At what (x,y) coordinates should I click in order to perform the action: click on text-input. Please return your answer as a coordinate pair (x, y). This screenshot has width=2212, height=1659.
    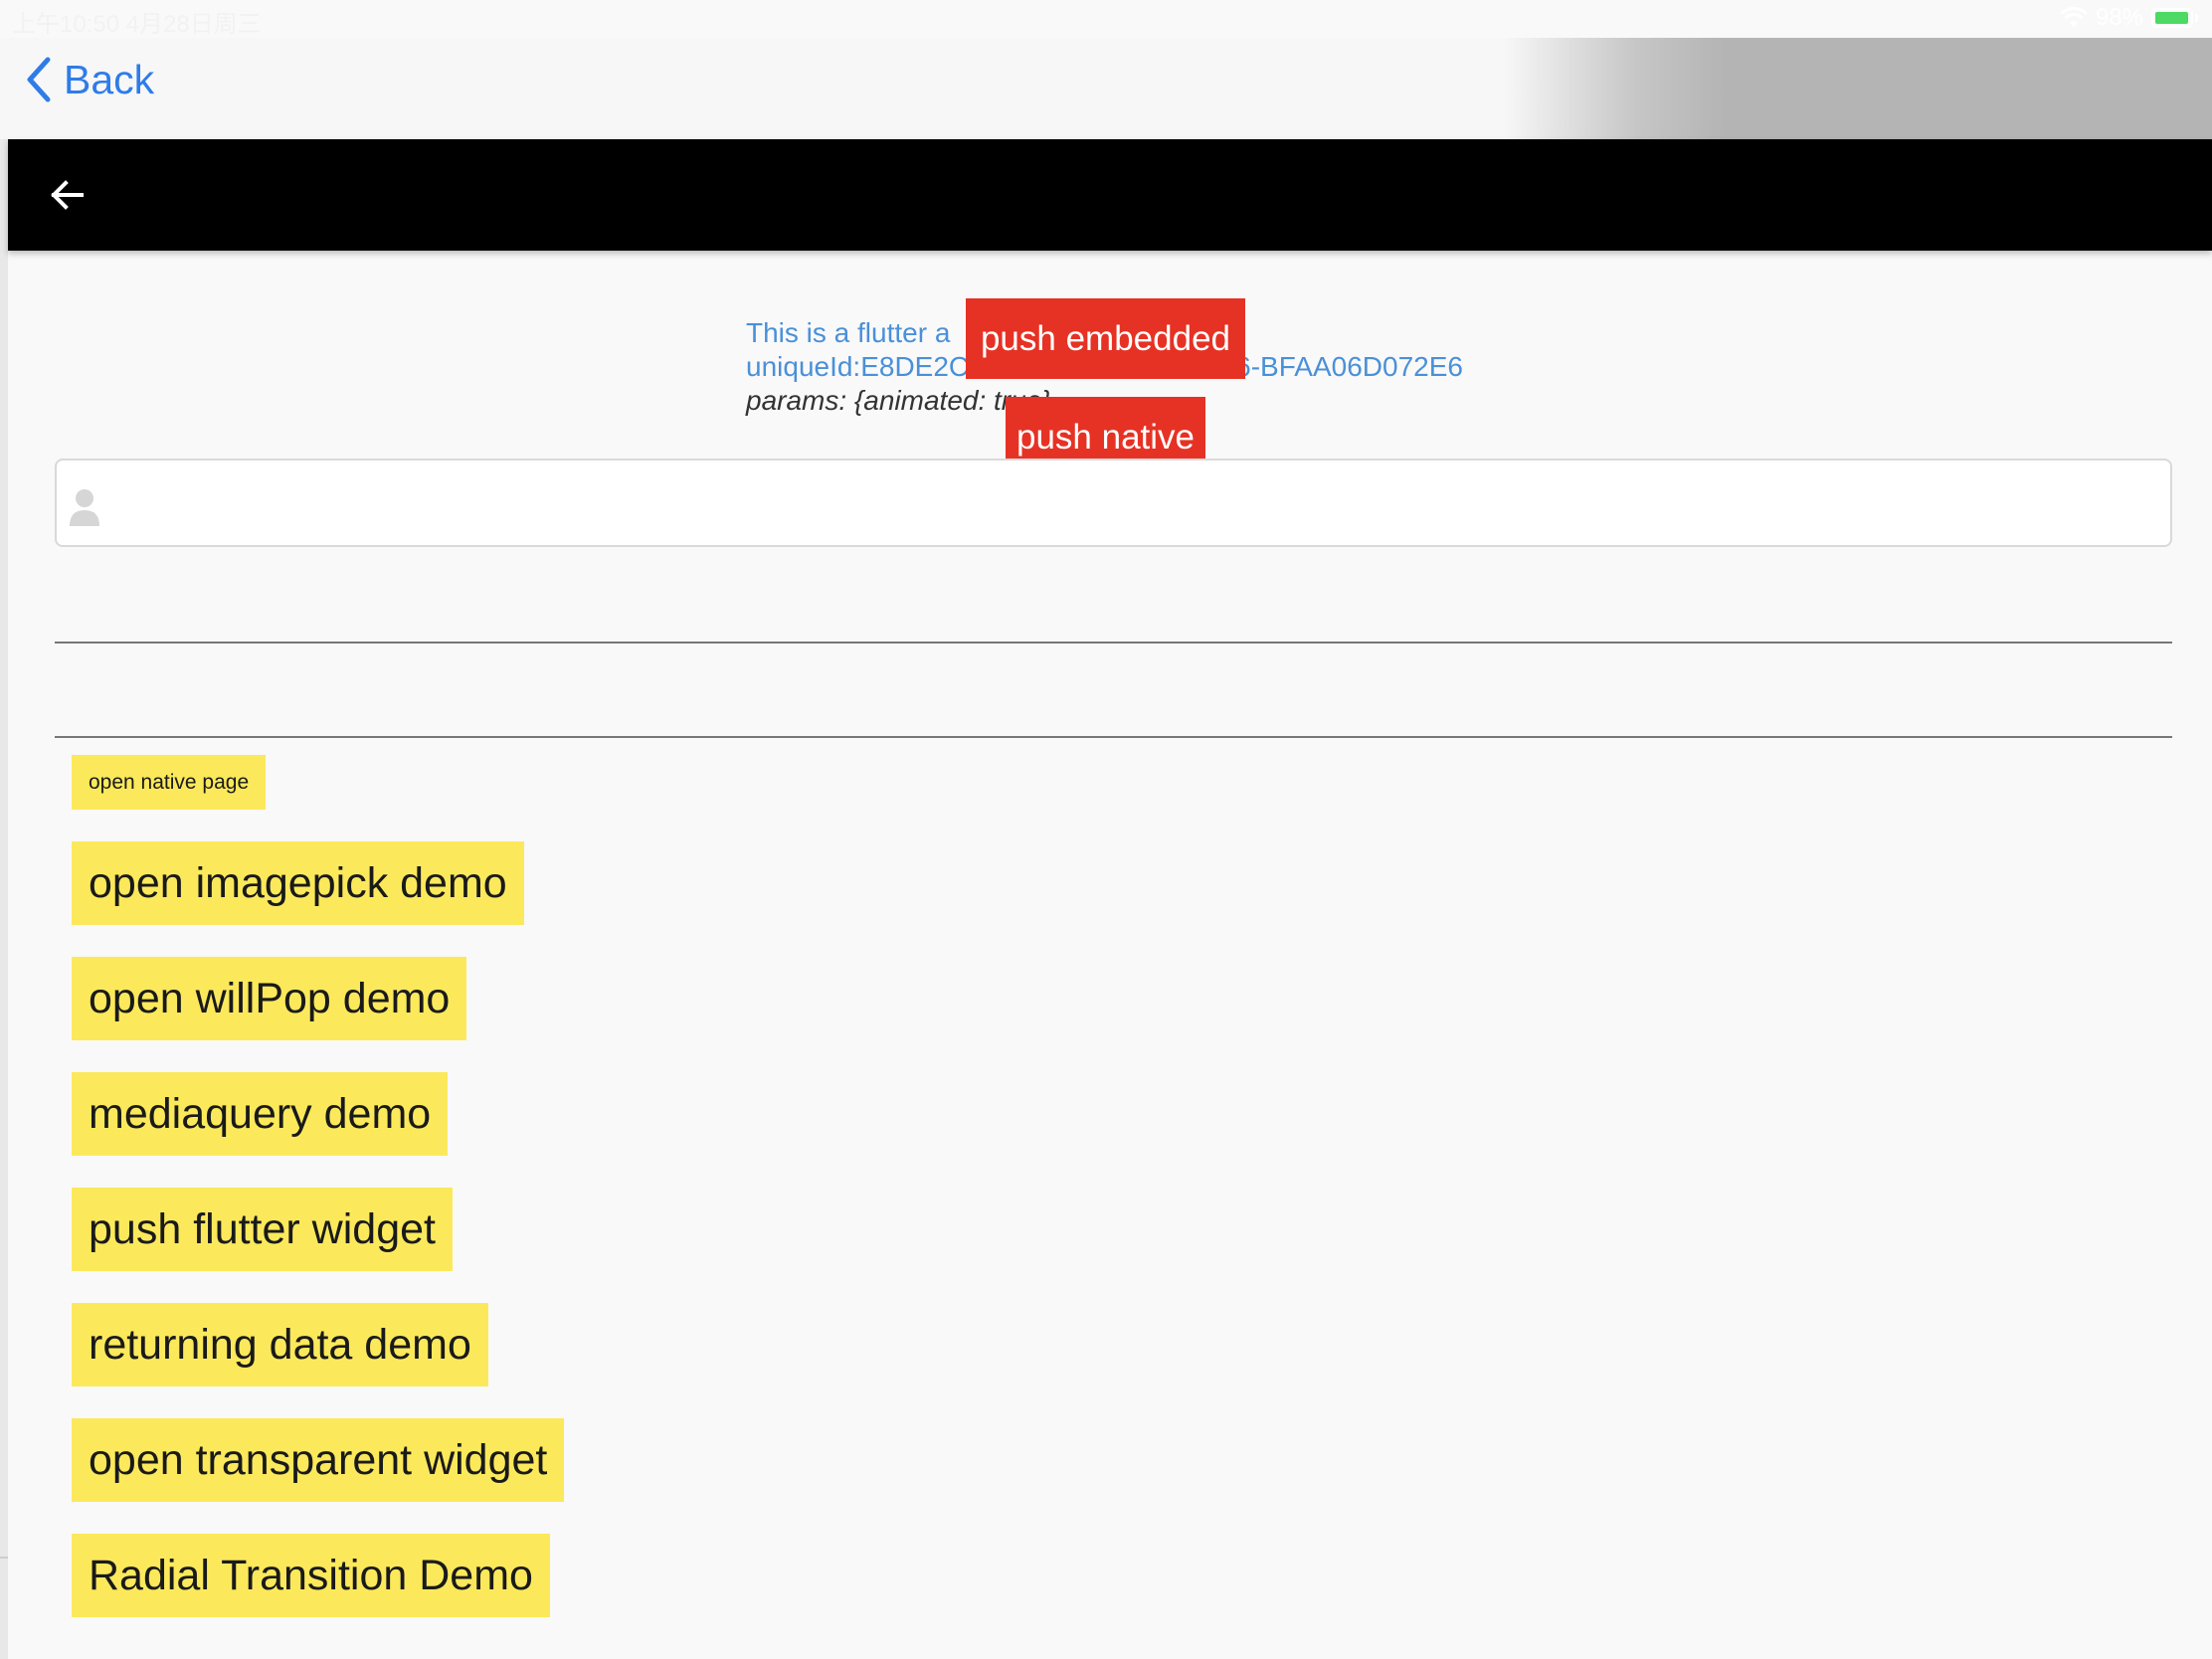
    Looking at the image, I should click on (1113, 503).